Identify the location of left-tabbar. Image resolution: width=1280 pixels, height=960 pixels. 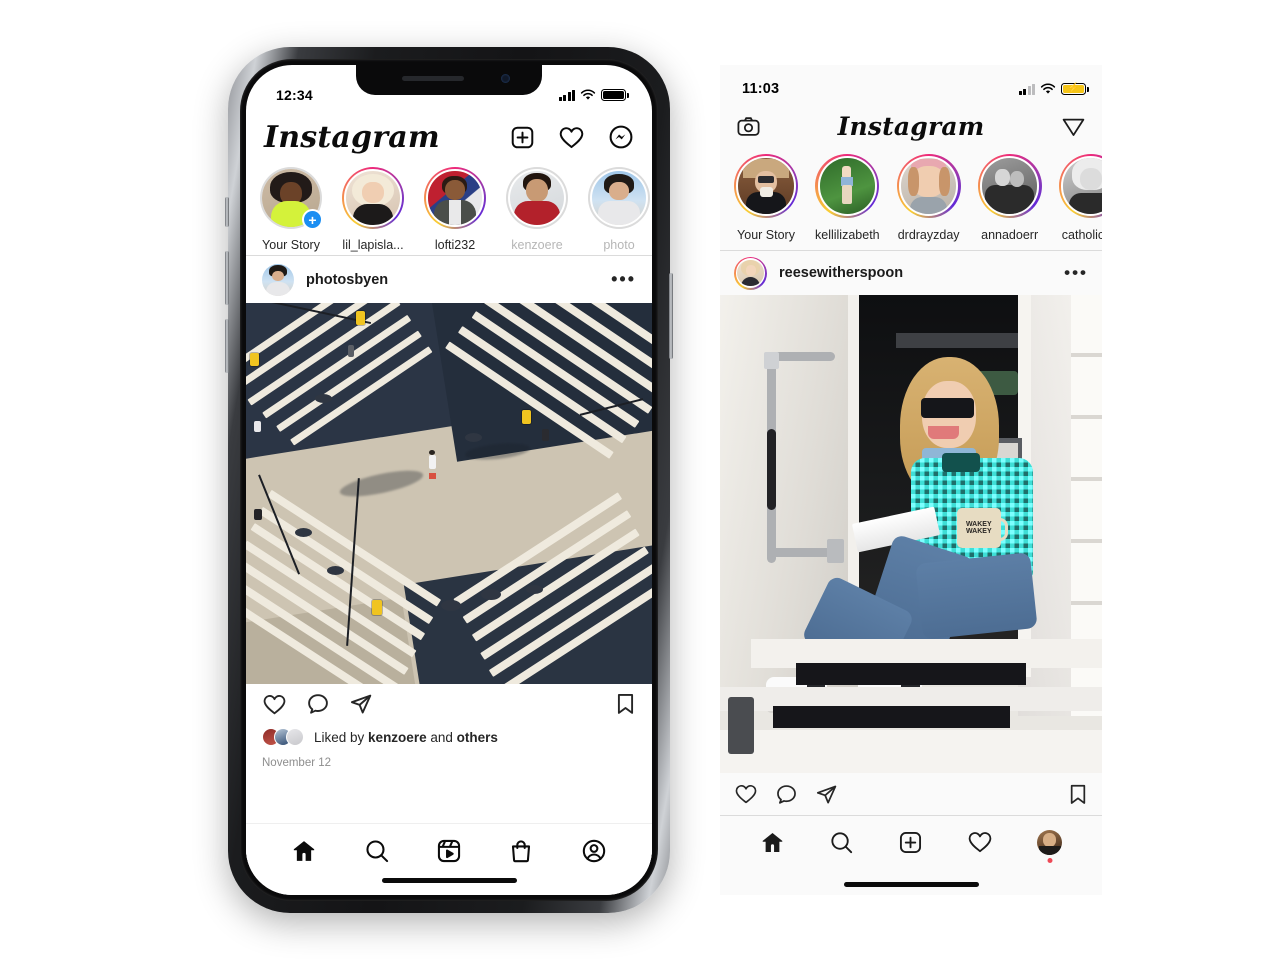
(449, 851).